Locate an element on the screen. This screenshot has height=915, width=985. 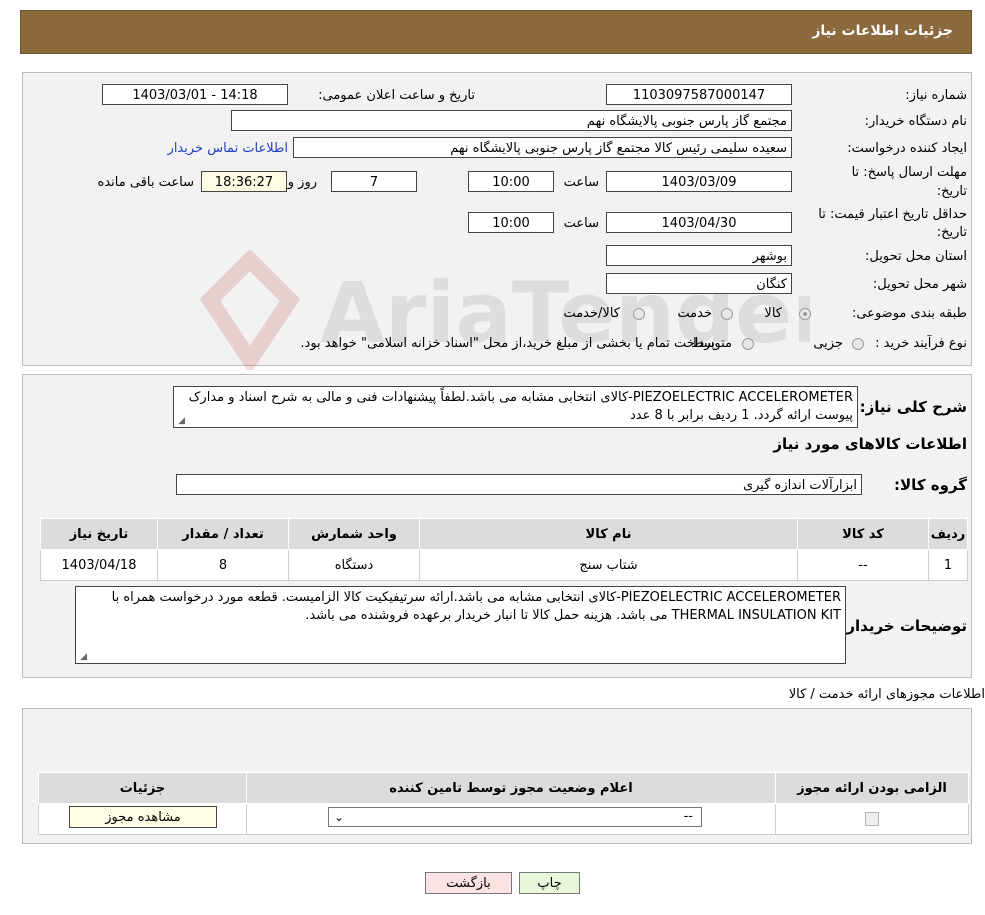
price-valid-time-label: ساعت is located at coordinates (581, 223).